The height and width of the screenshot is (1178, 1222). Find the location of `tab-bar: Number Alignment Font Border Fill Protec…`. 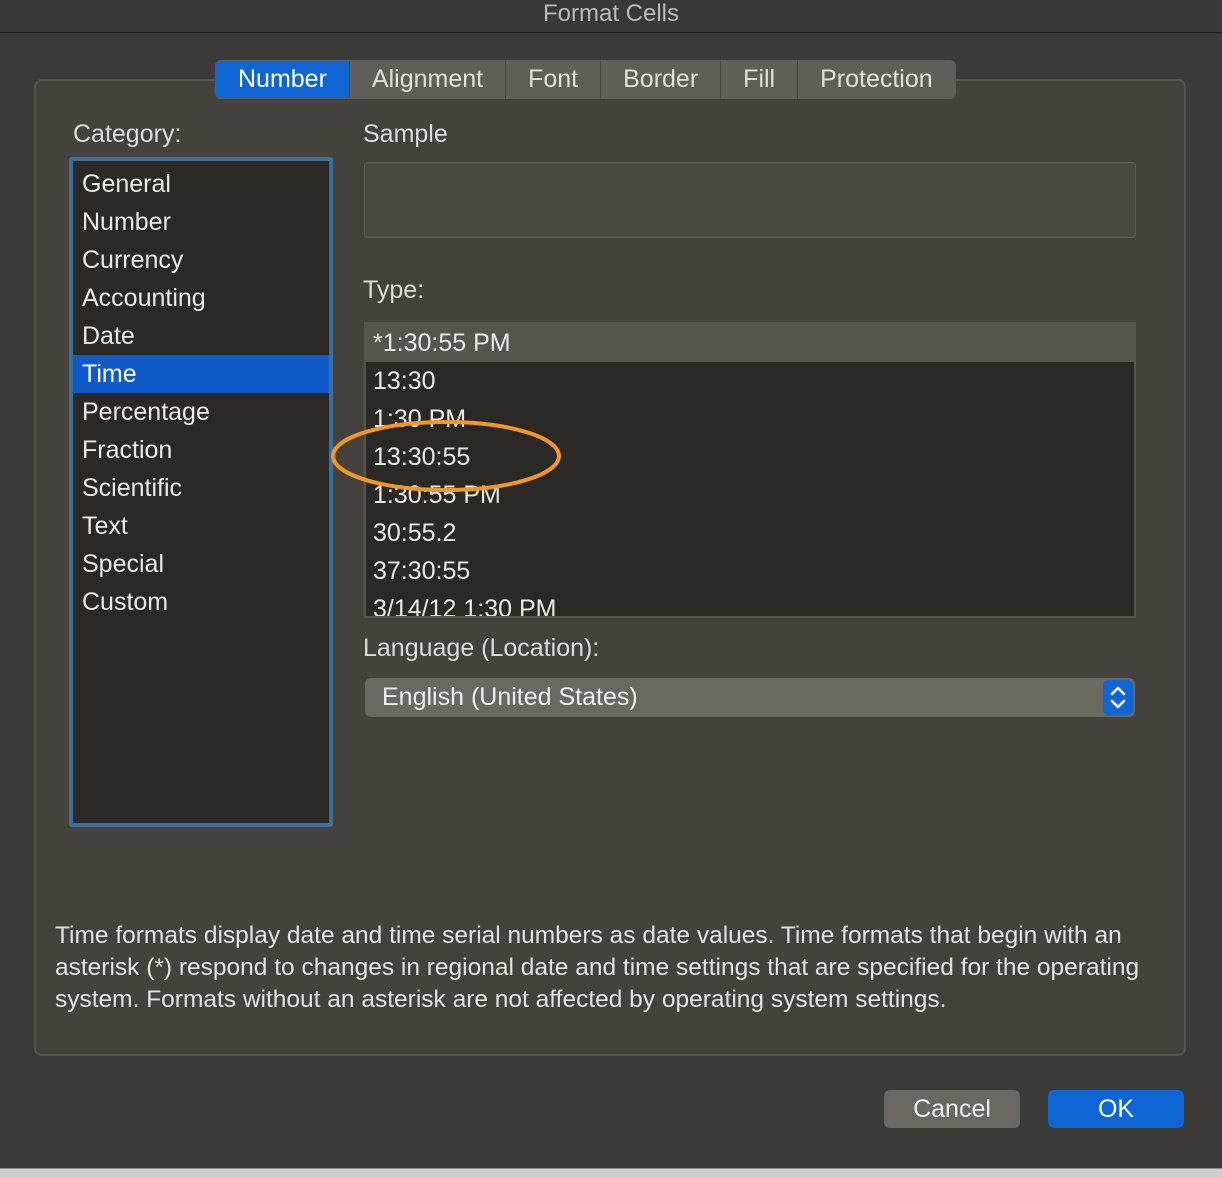

tab-bar: Number Alignment Font Border Fill Protec… is located at coordinates (585, 79).